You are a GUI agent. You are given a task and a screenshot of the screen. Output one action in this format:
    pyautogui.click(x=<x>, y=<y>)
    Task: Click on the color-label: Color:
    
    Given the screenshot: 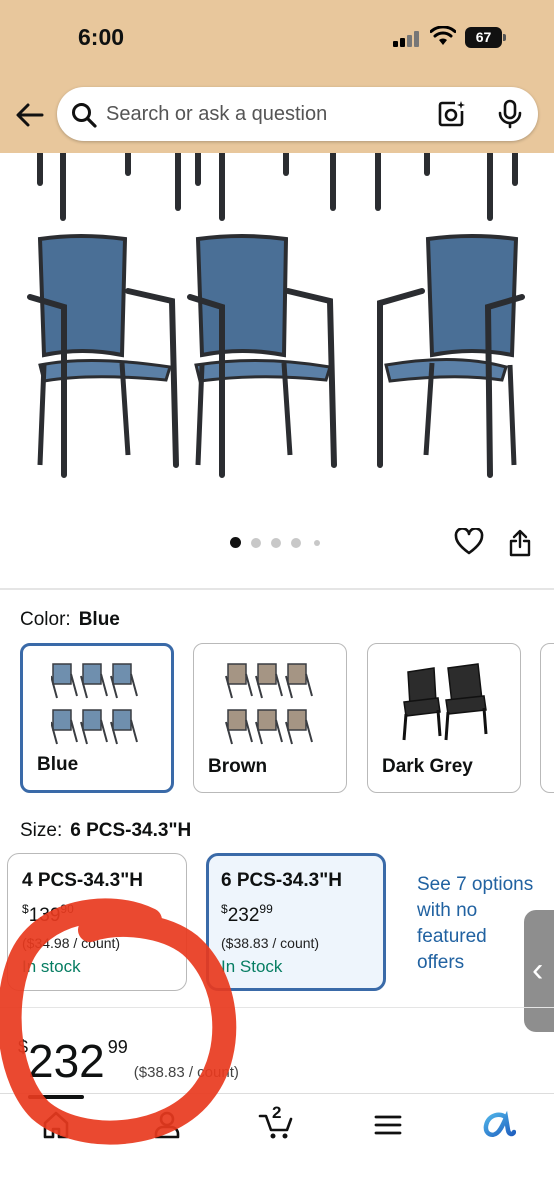 What is the action you would take?
    pyautogui.click(x=45, y=619)
    